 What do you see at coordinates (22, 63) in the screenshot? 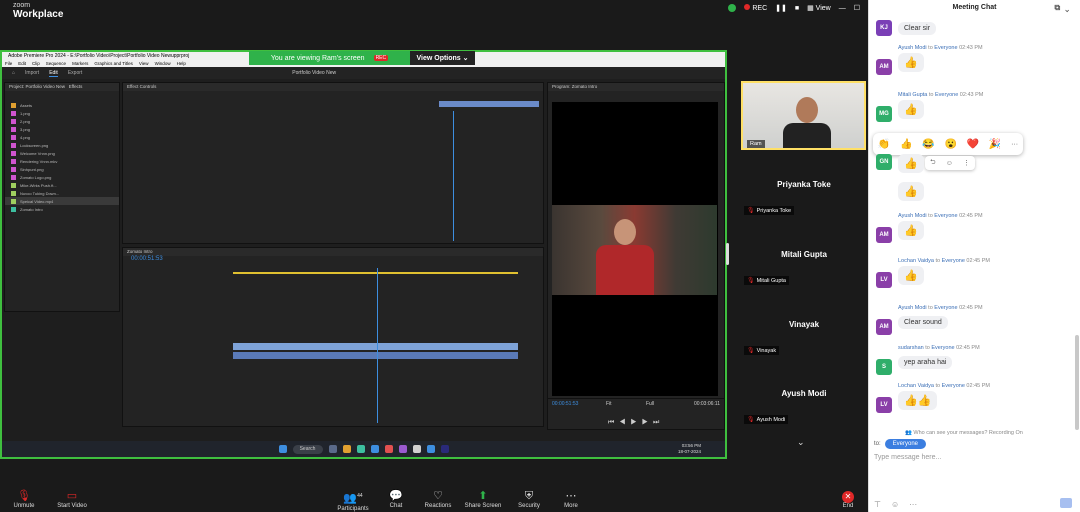
I see `menu-edit: Edit` at bounding box center [22, 63].